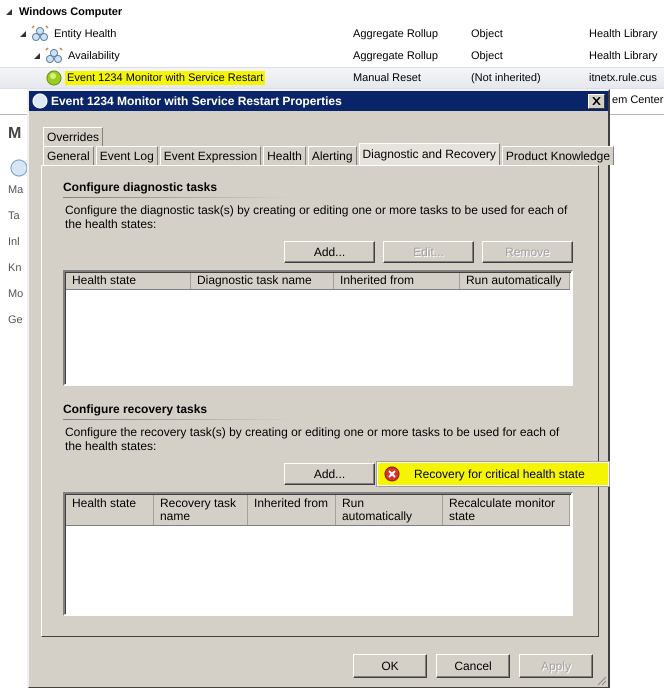 The image size is (664, 688). I want to click on app-icon, so click(40, 101).